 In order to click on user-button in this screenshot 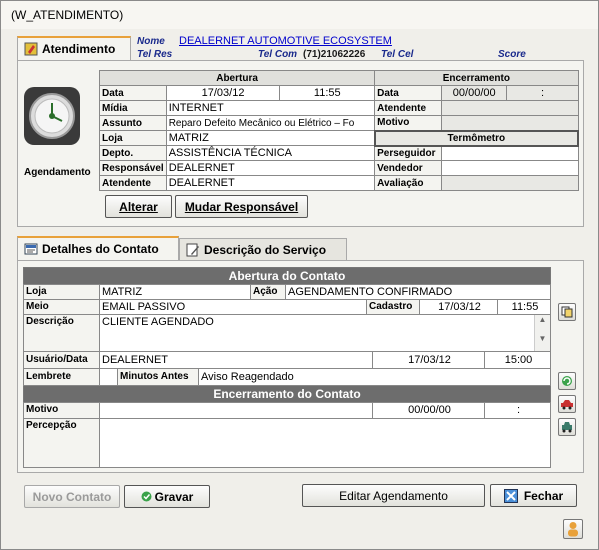, I will do `click(573, 529)`.